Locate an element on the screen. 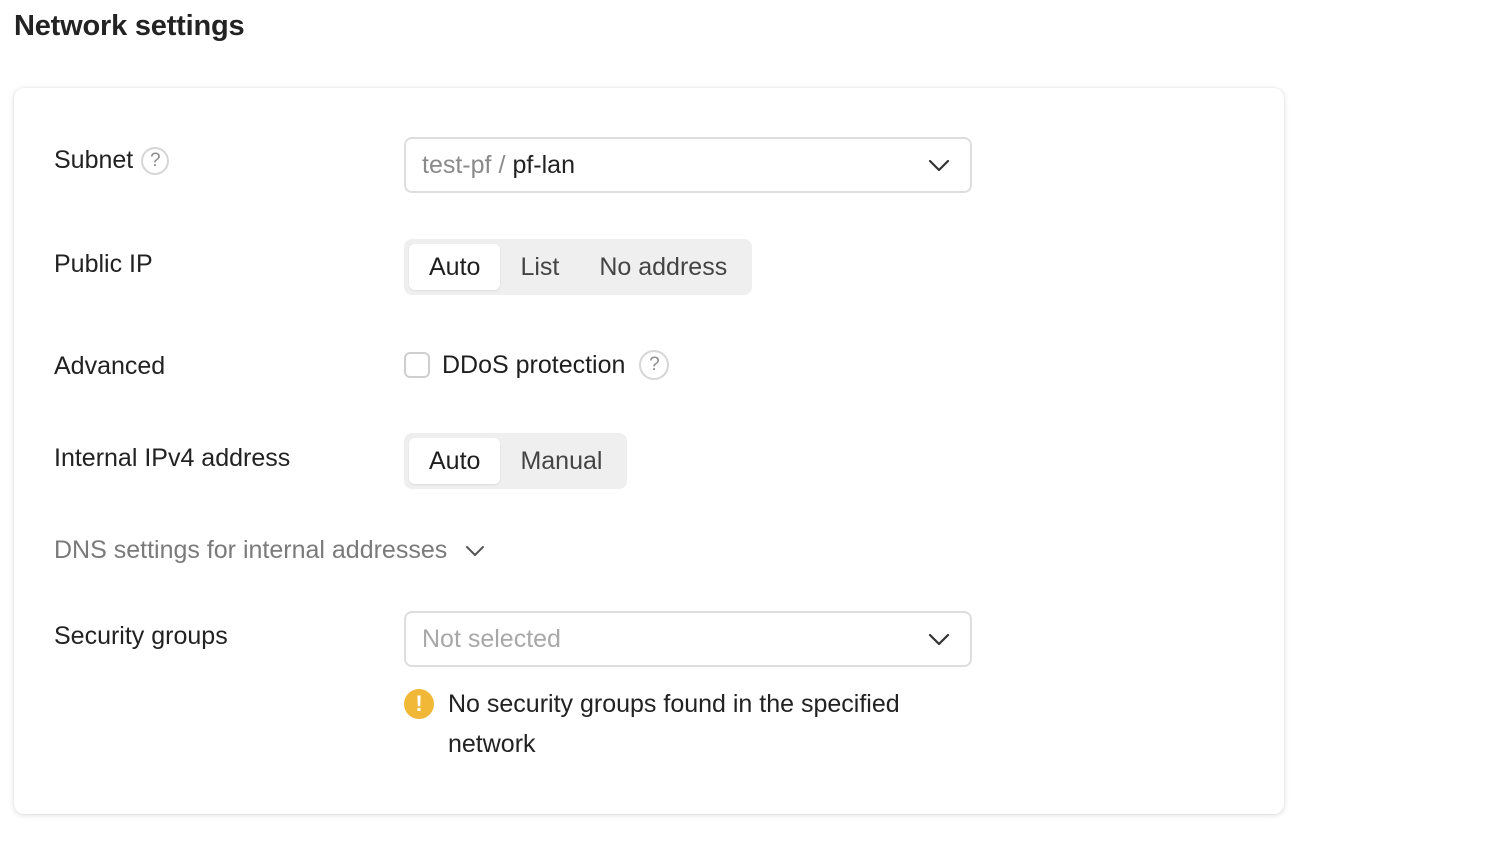  security-groups-placeholder: Not selected is located at coordinates (491, 638).